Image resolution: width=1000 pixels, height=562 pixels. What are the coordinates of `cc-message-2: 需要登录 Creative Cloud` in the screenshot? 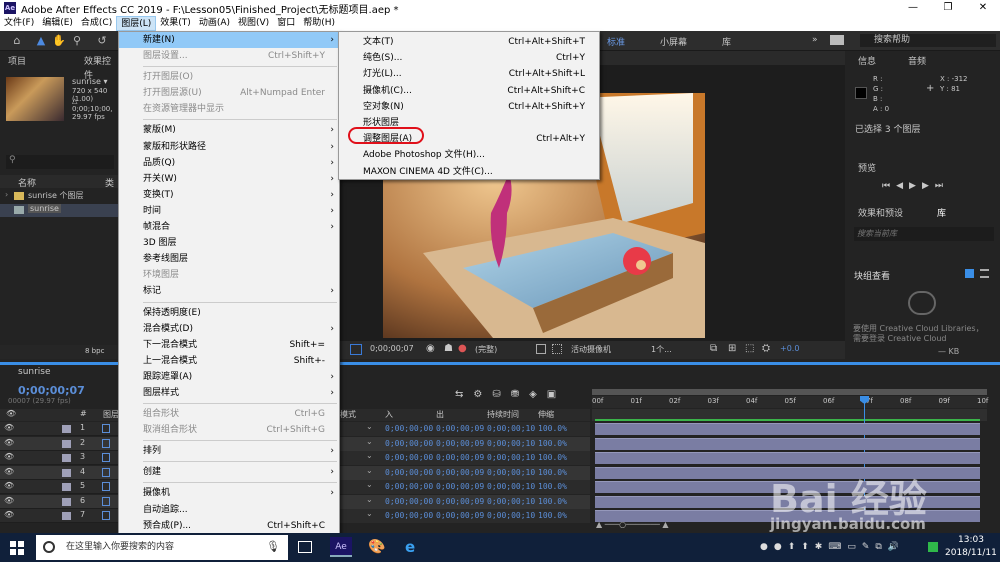 It's located at (899, 338).